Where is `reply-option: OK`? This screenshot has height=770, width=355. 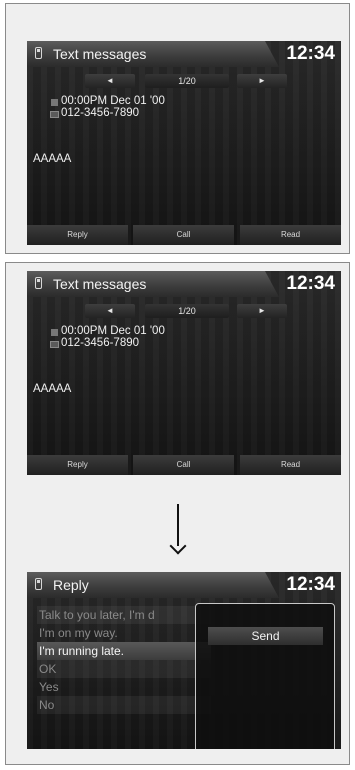
reply-option: OK is located at coordinates (124, 669).